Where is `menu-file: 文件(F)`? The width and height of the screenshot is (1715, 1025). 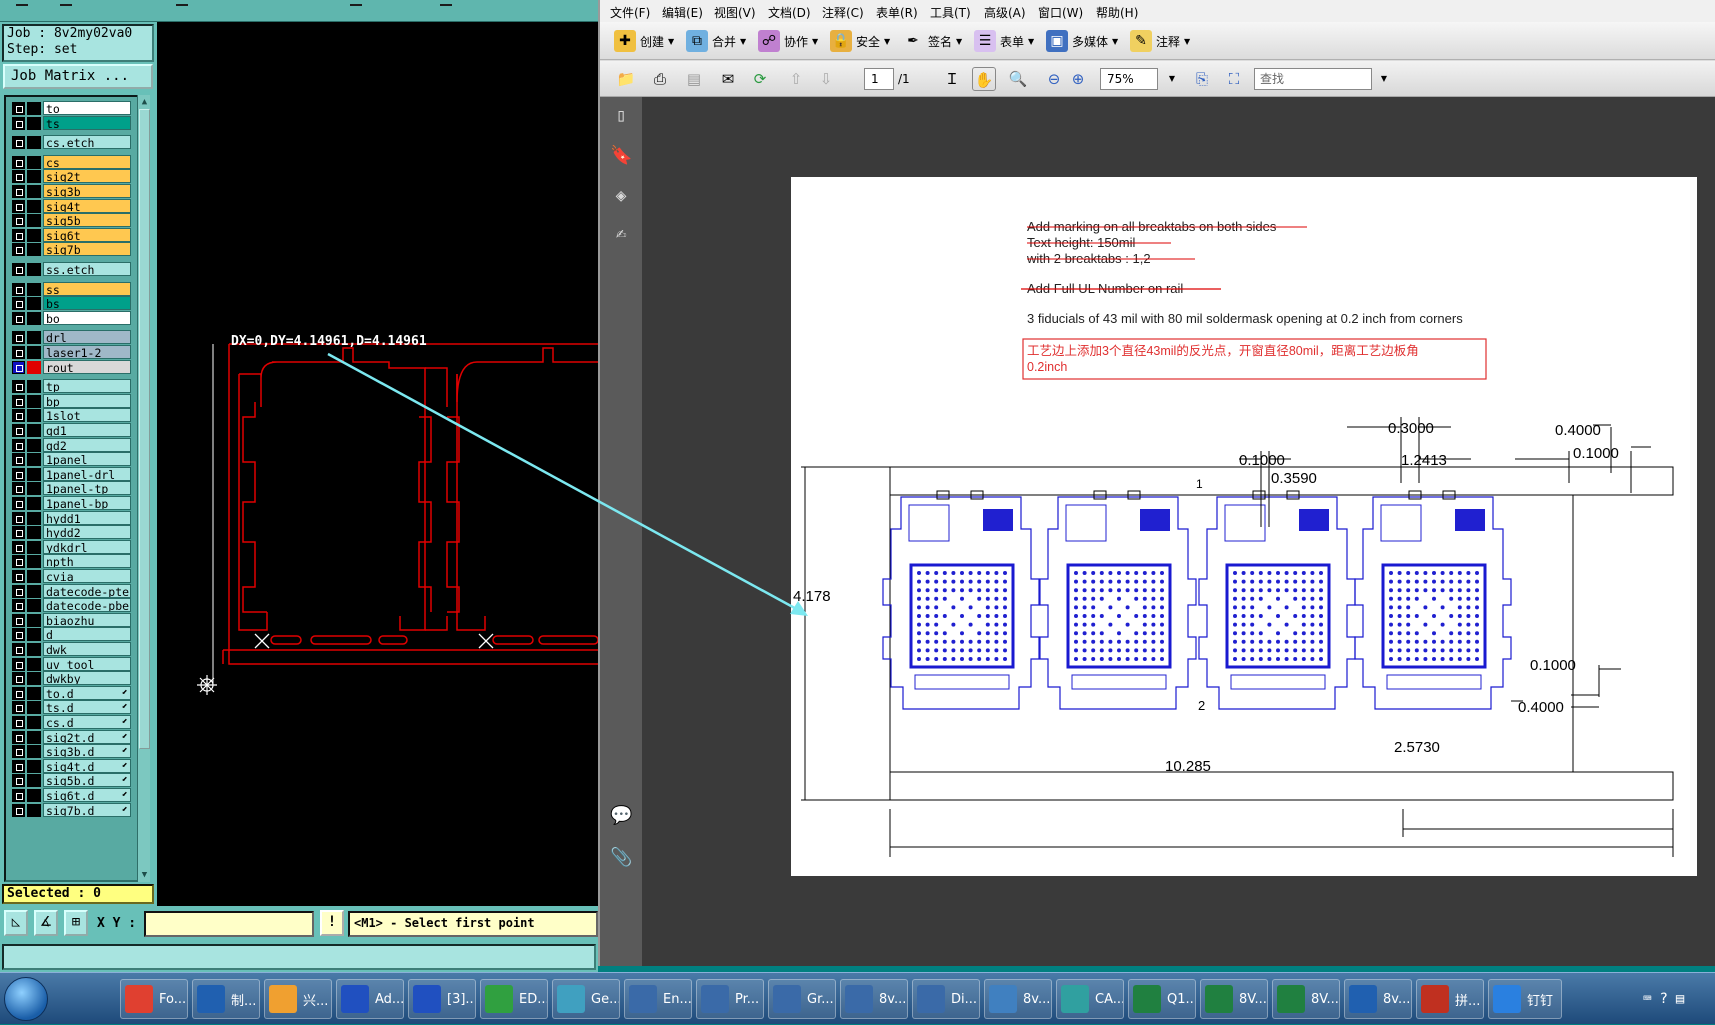 menu-file: 文件(F) is located at coordinates (630, 12).